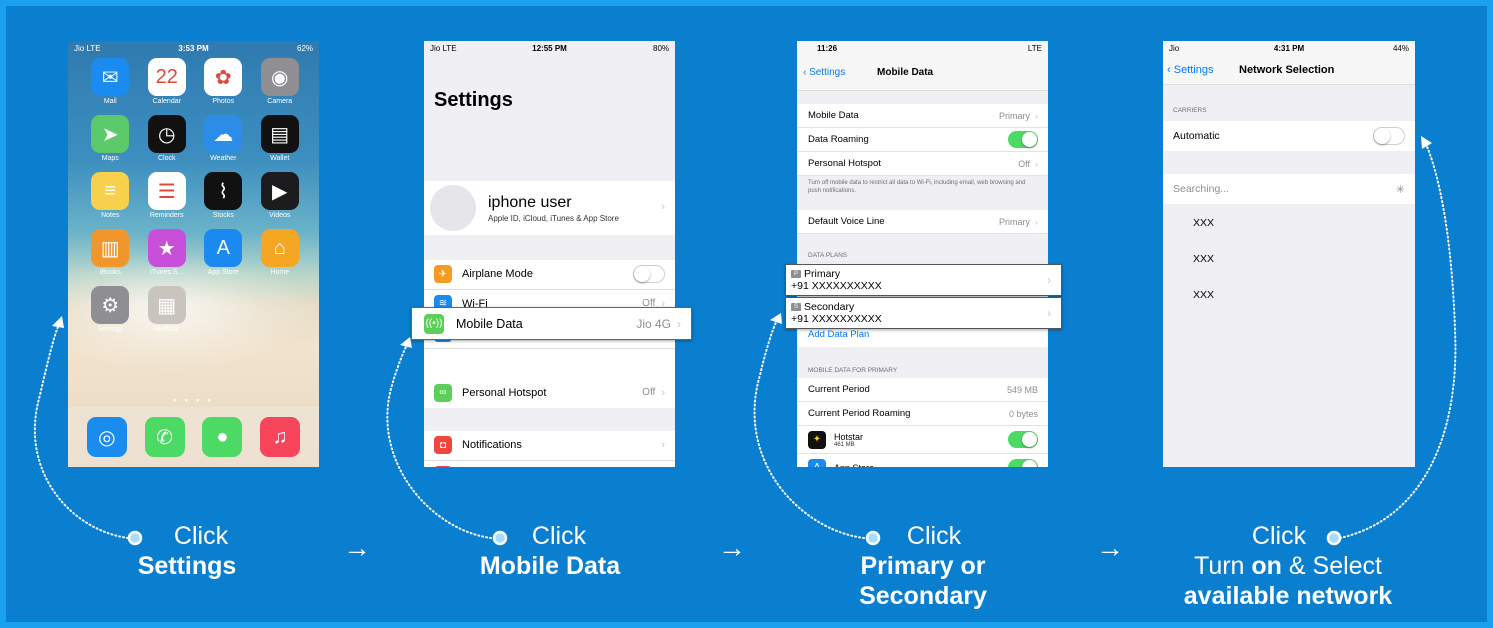  Describe the element at coordinates (1332, 566) in the screenshot. I see `caption-part: & Select` at that location.